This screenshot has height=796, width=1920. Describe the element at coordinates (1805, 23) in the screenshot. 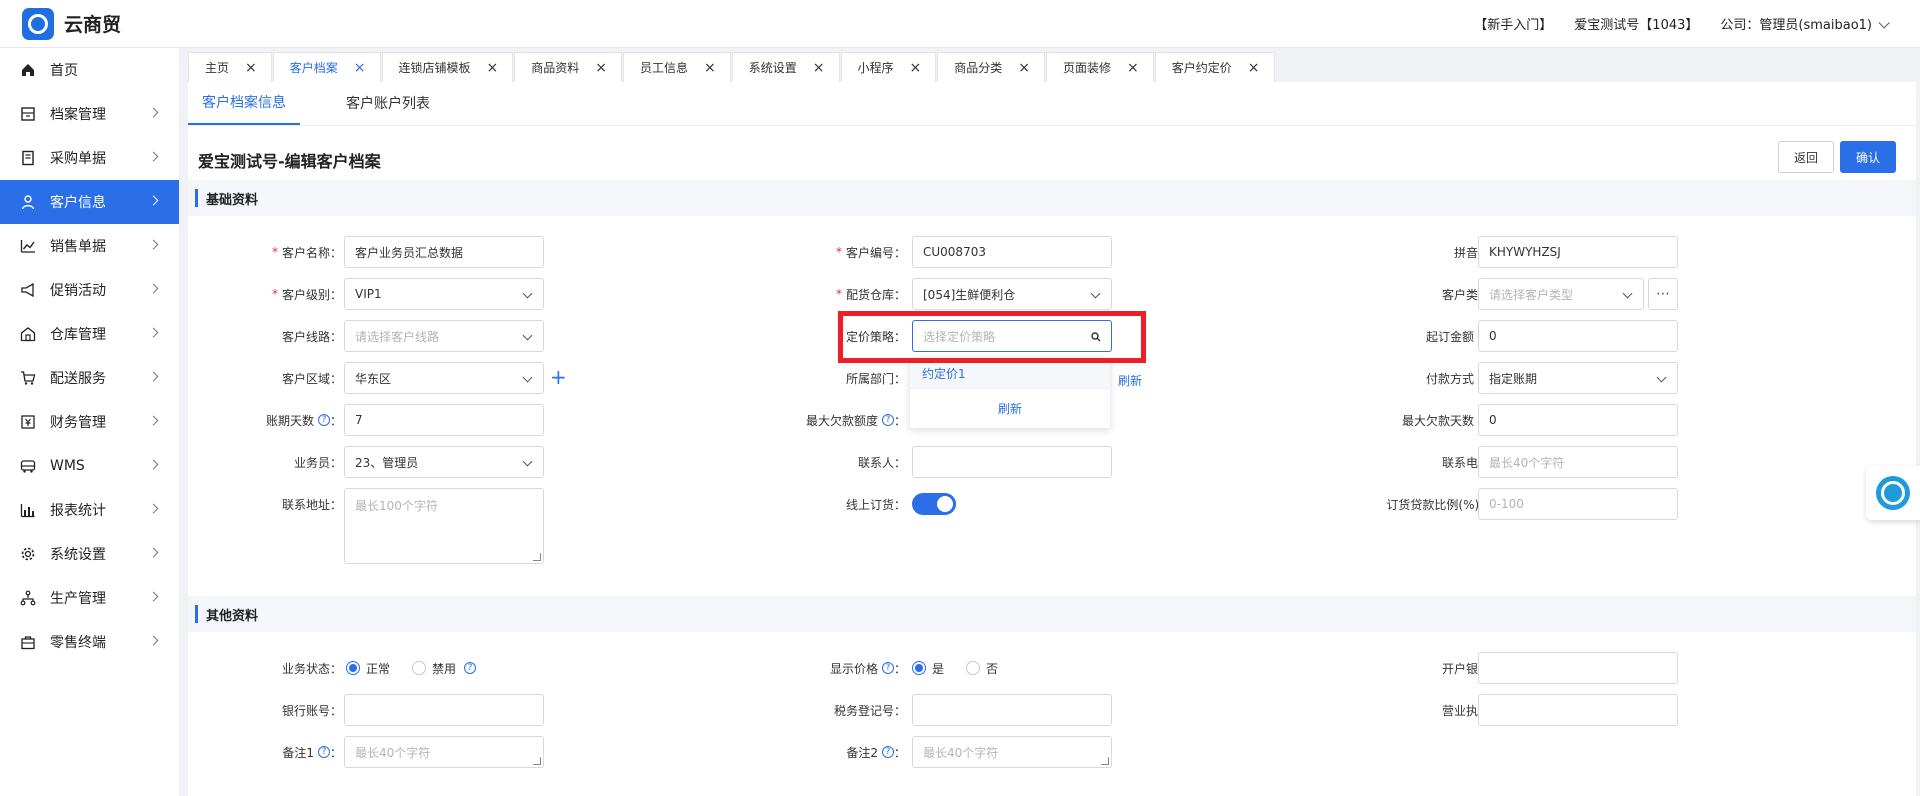

I see `company-menu: 公司：管理员(smaibao1)` at that location.